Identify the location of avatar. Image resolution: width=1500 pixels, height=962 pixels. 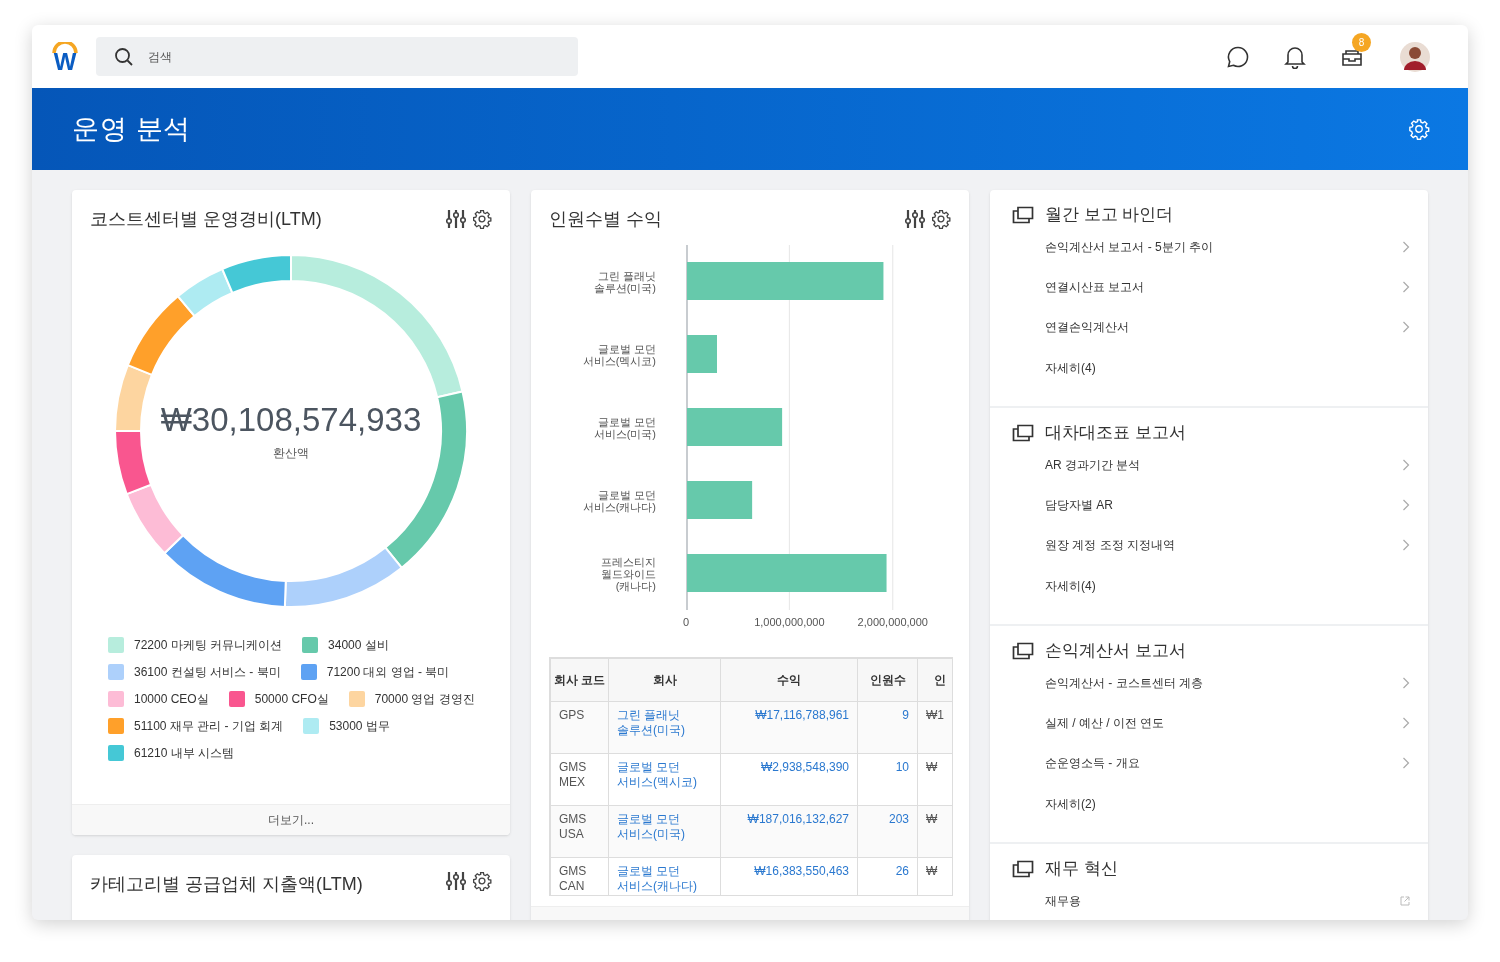
(1415, 56).